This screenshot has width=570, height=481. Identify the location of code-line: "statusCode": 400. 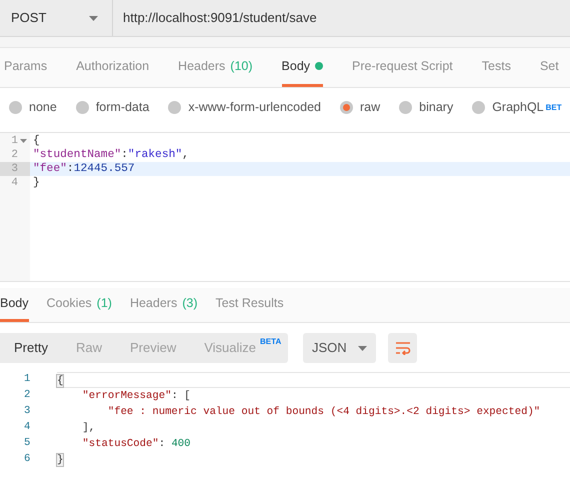
(136, 444).